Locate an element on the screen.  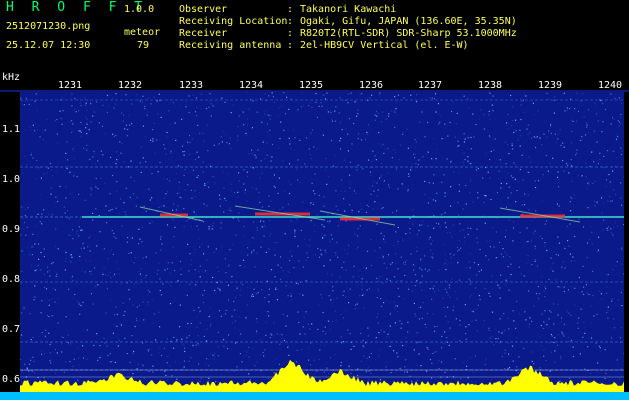
observer-label: Observer is located at coordinates (203, 9).